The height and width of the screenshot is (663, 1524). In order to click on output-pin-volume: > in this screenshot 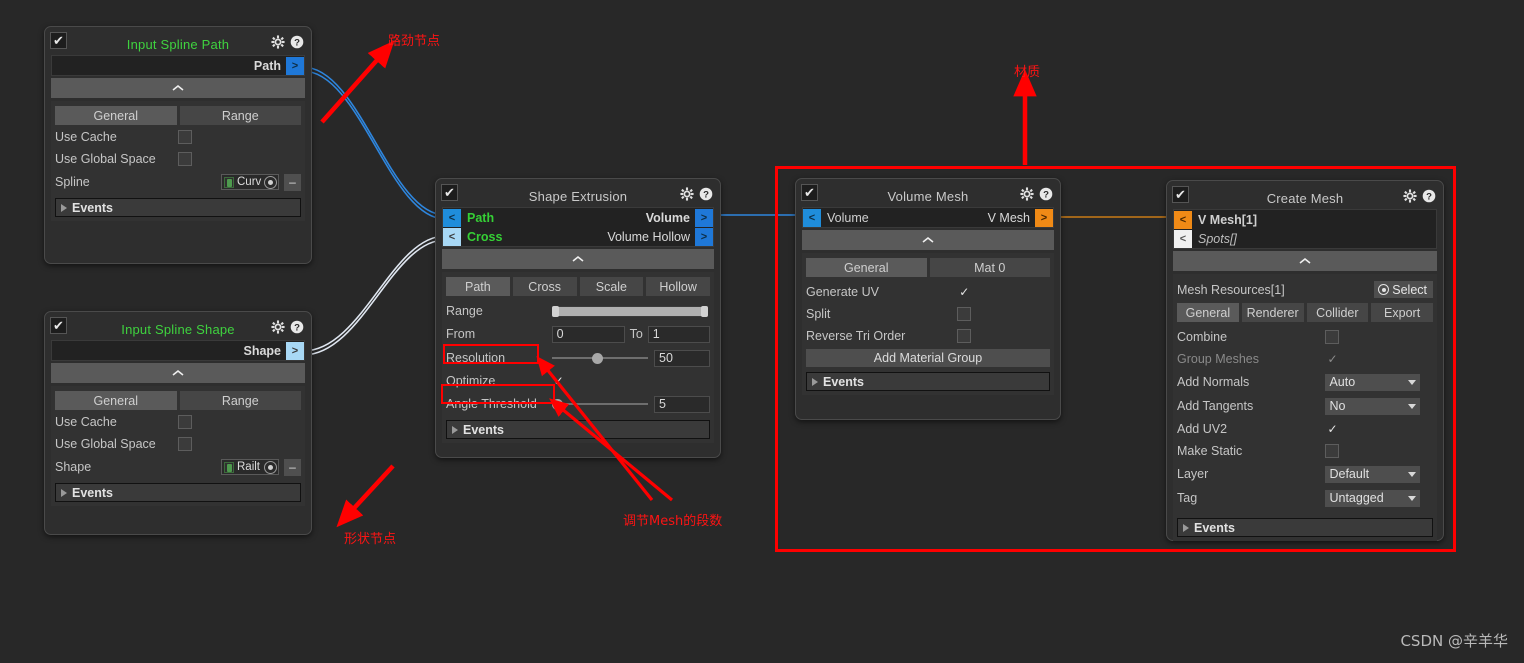, I will do `click(704, 217)`.